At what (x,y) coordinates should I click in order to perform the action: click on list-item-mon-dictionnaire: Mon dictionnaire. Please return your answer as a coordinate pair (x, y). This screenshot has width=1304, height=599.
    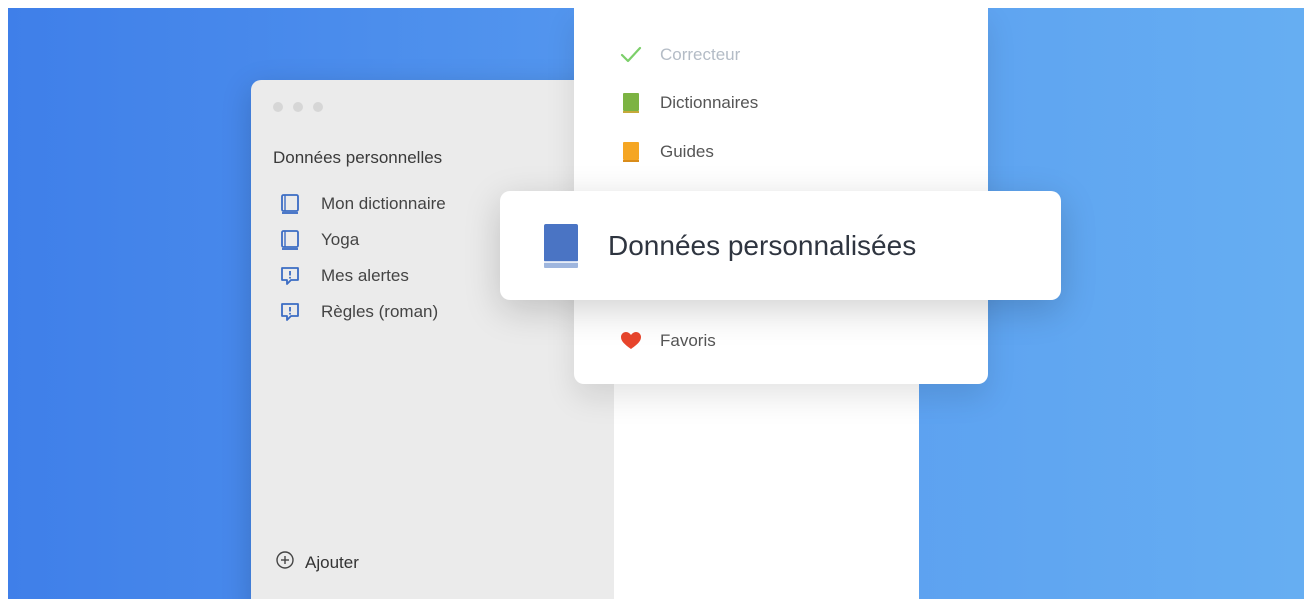
    Looking at the image, I should click on (362, 204).